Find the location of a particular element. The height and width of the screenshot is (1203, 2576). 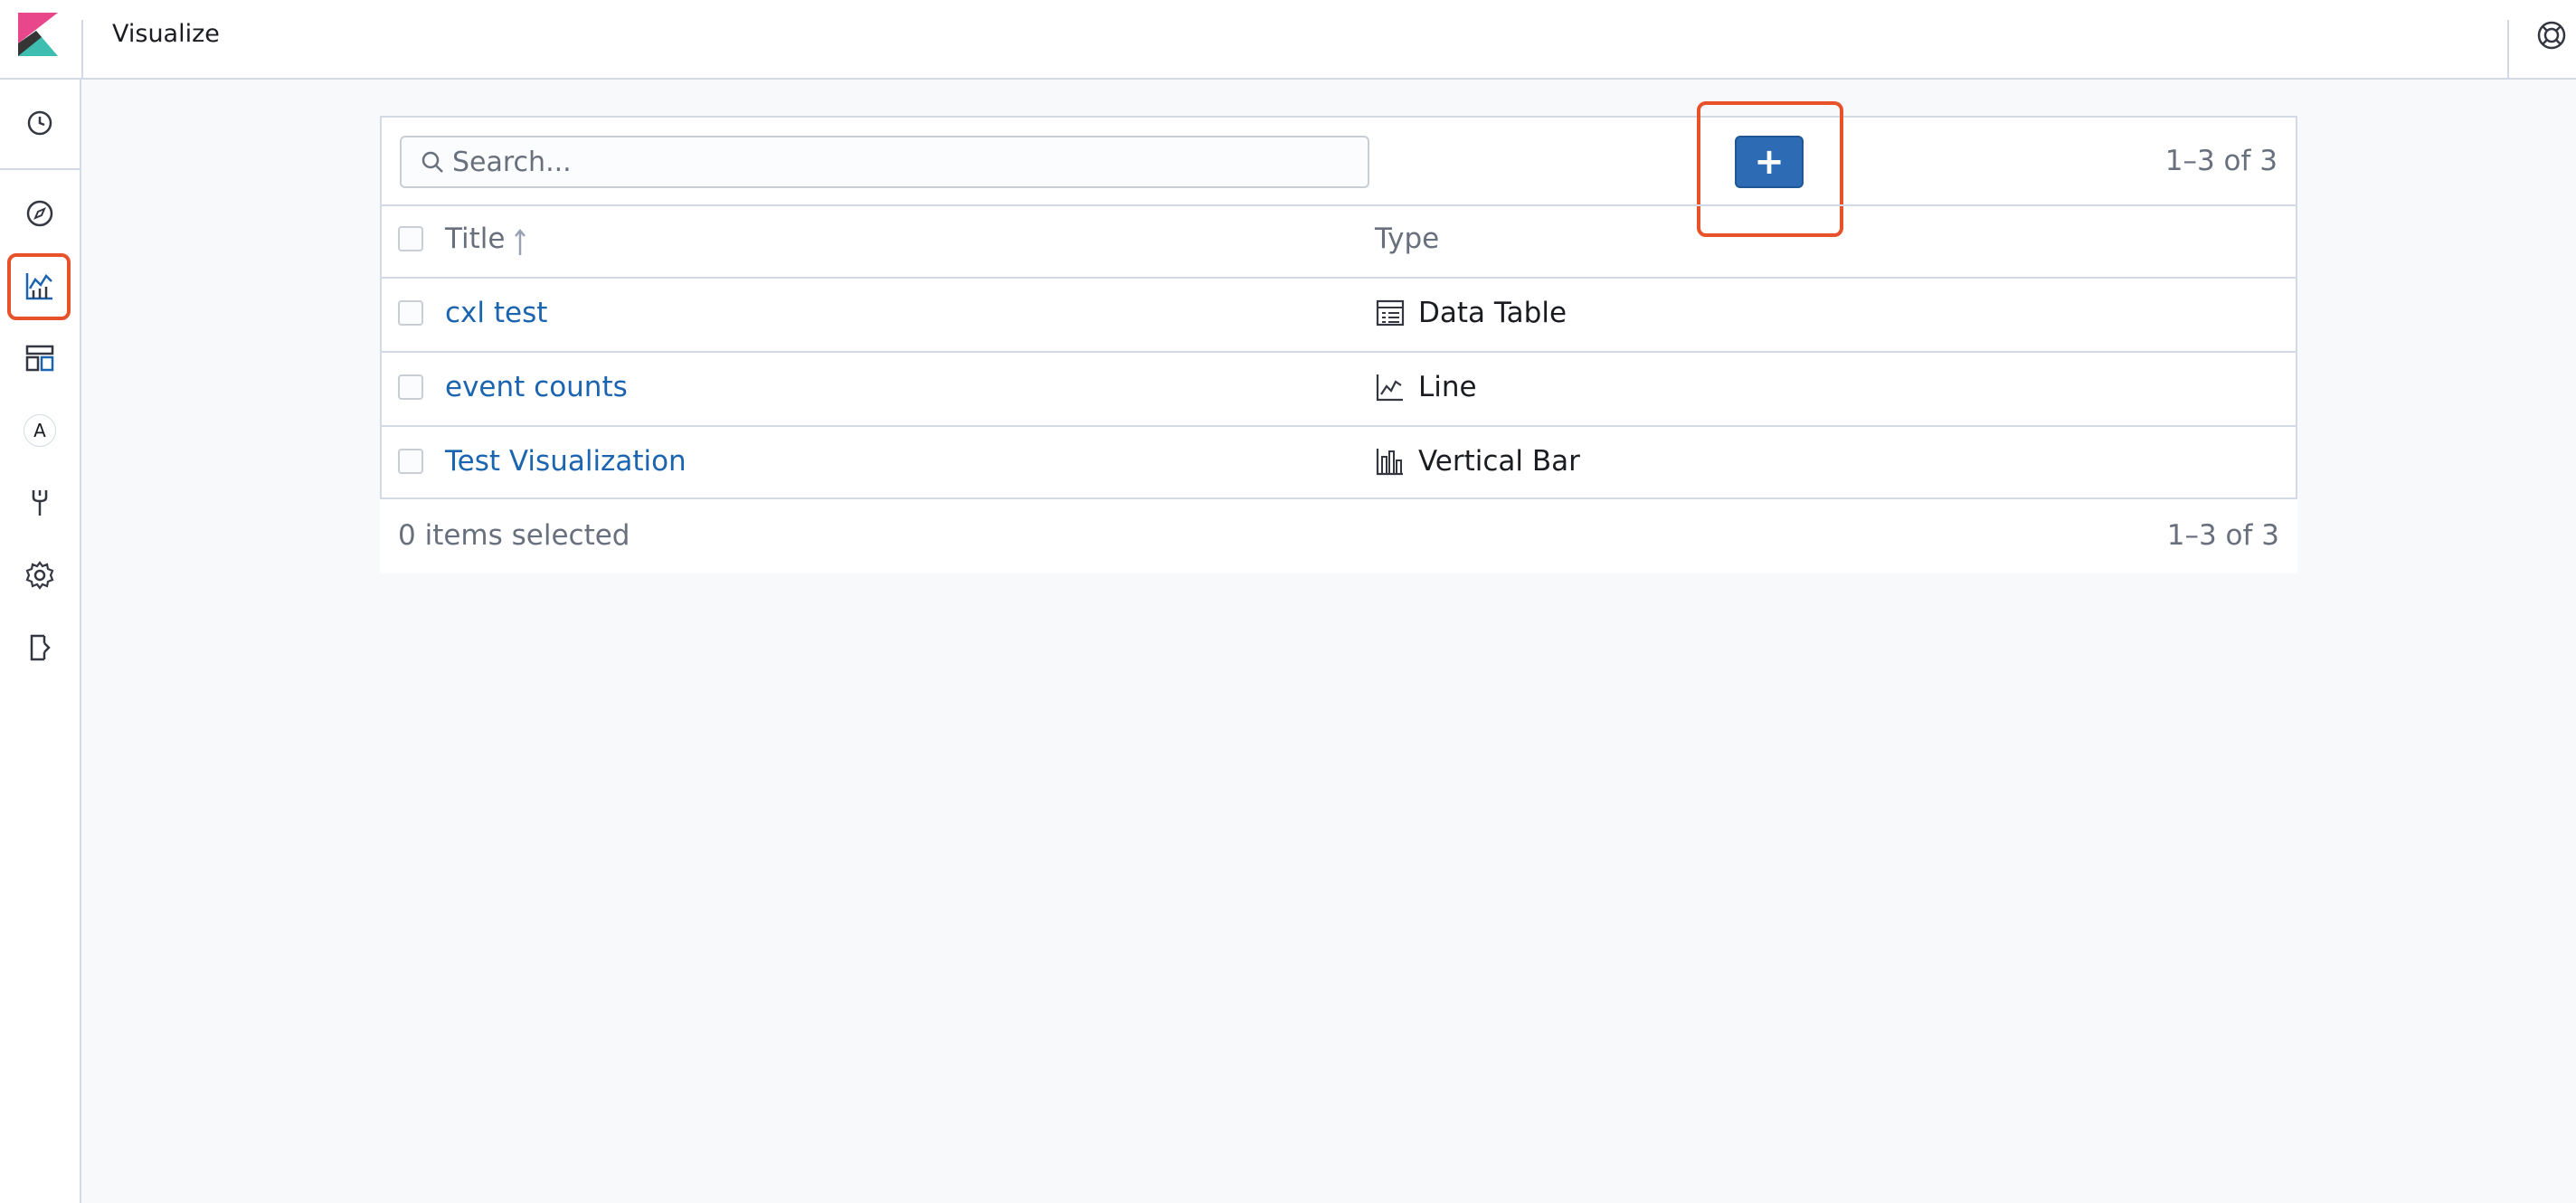

top-right-divider is located at coordinates (2508, 49).